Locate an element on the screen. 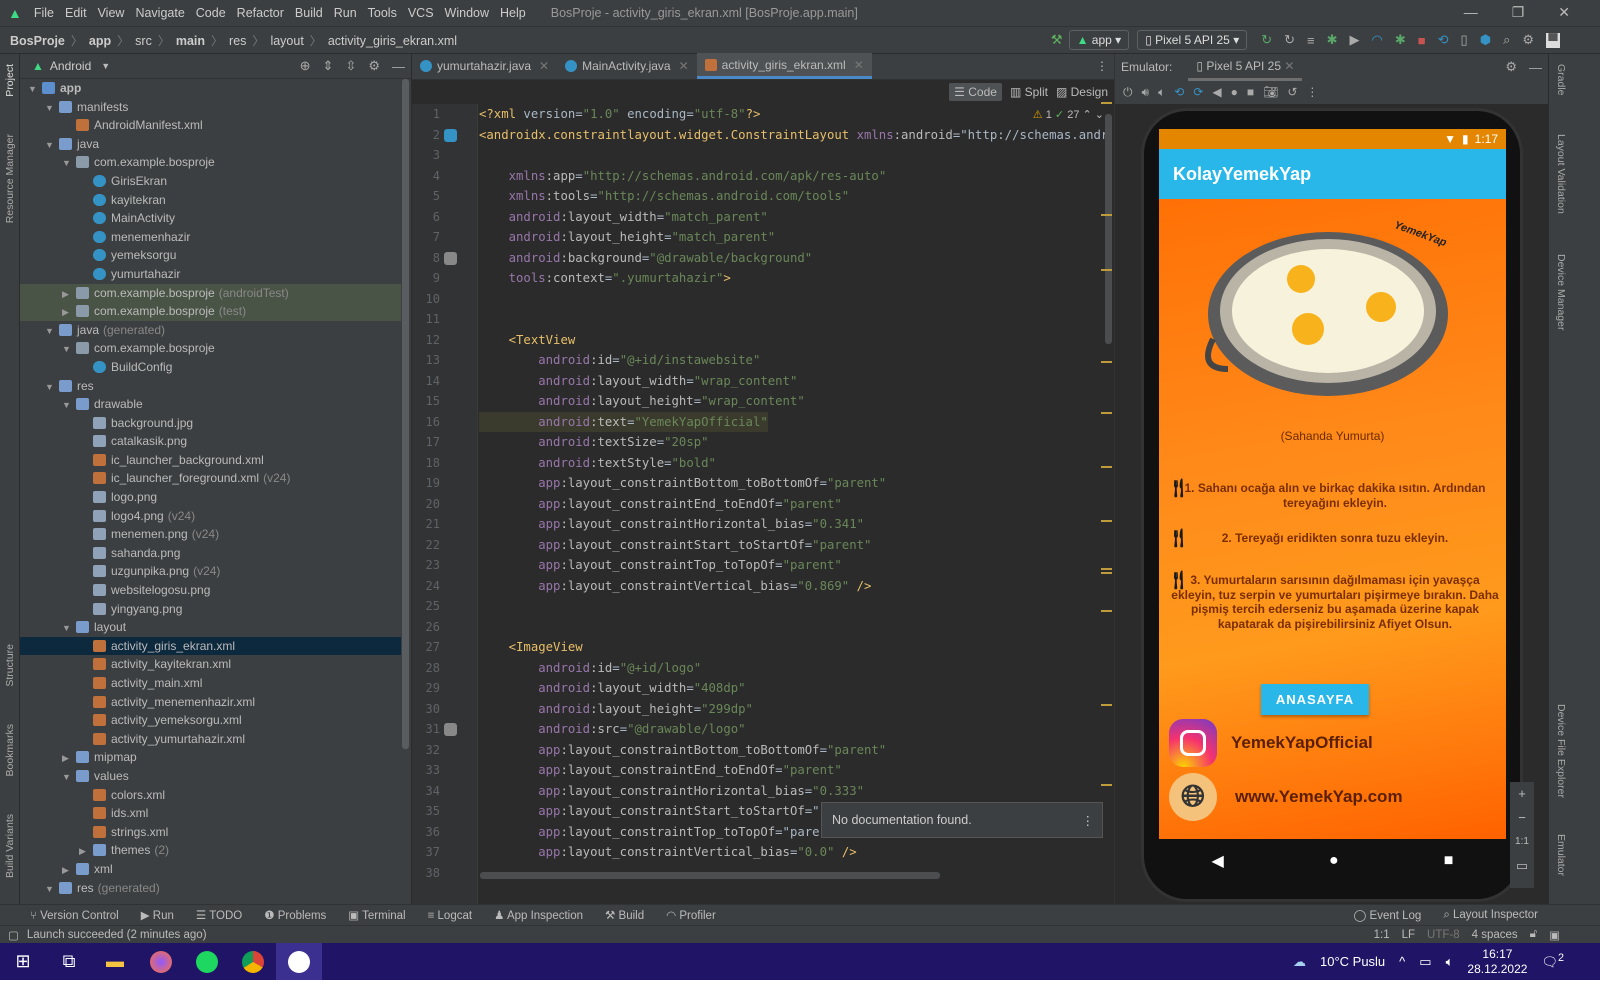  android-studio-taskbar-icon is located at coordinates (299, 961).